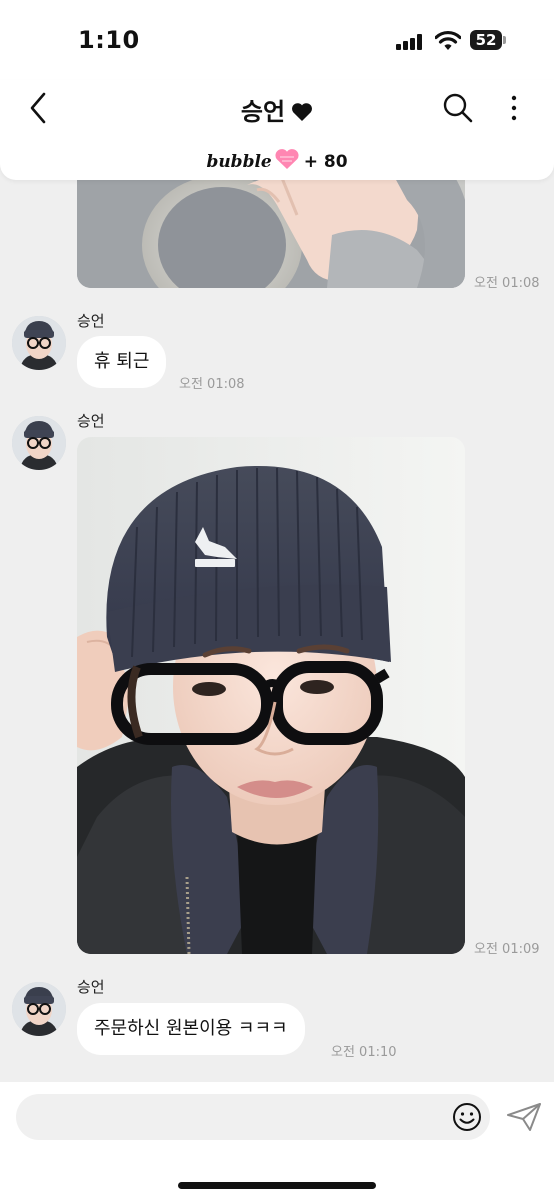  I want to click on bubble-count: + 80, so click(325, 162).